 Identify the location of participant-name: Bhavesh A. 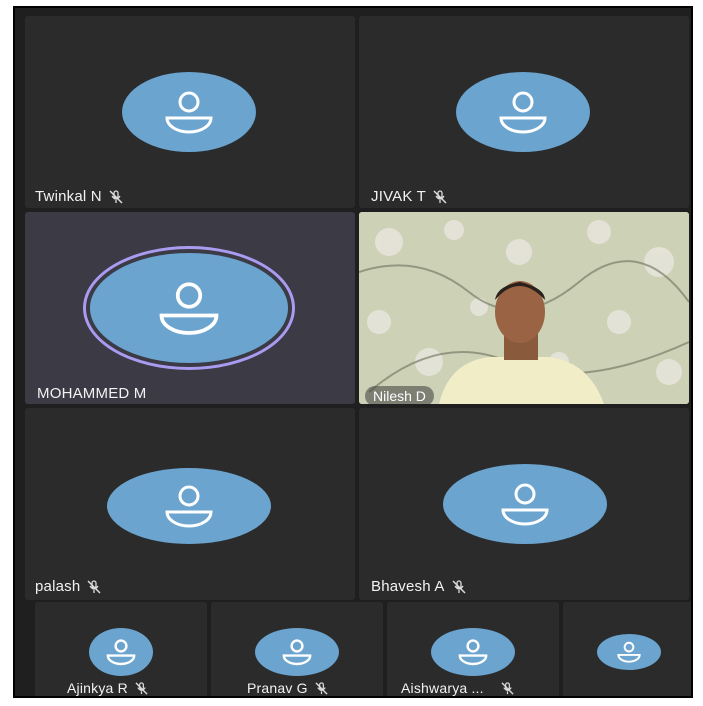
(408, 586).